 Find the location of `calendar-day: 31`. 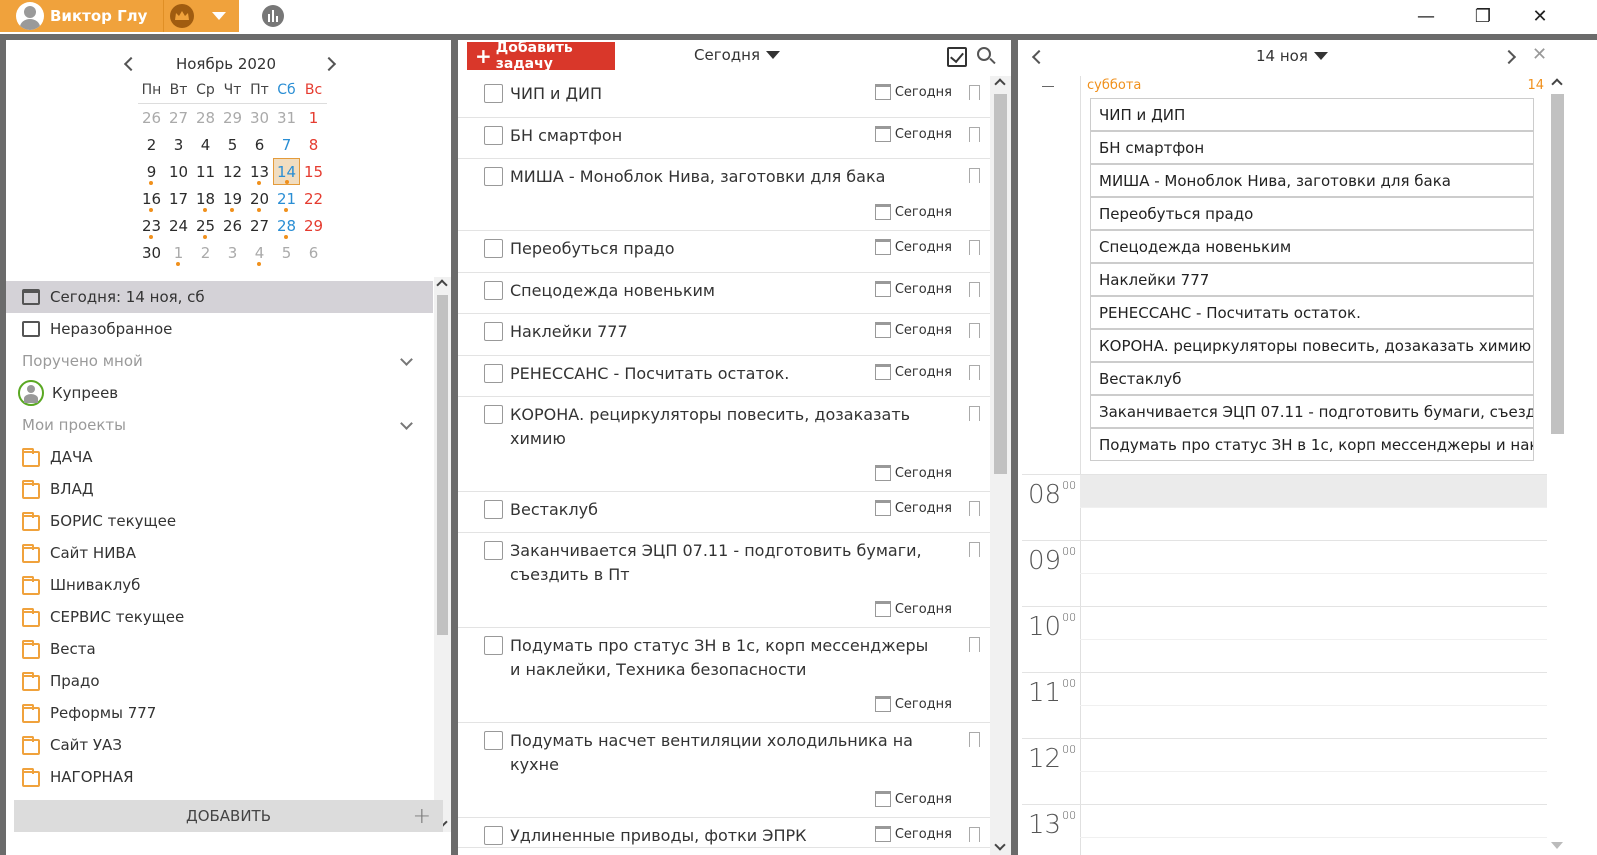

calendar-day: 31 is located at coordinates (286, 117).